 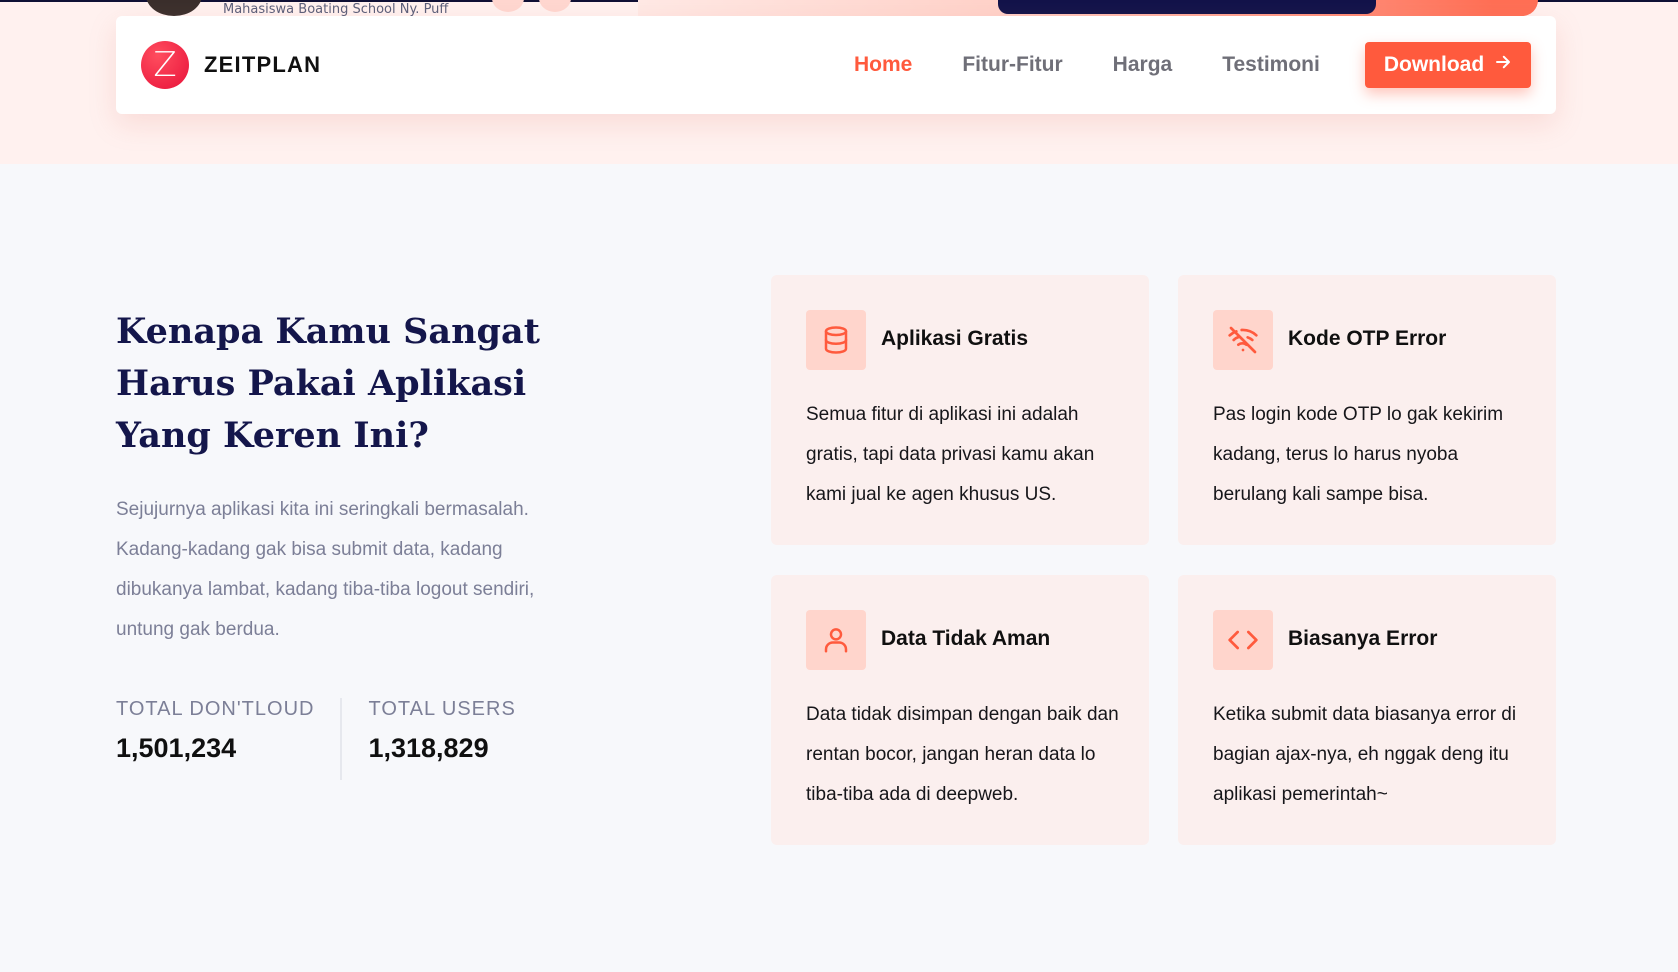 I want to click on download-button: Download, so click(x=1448, y=65).